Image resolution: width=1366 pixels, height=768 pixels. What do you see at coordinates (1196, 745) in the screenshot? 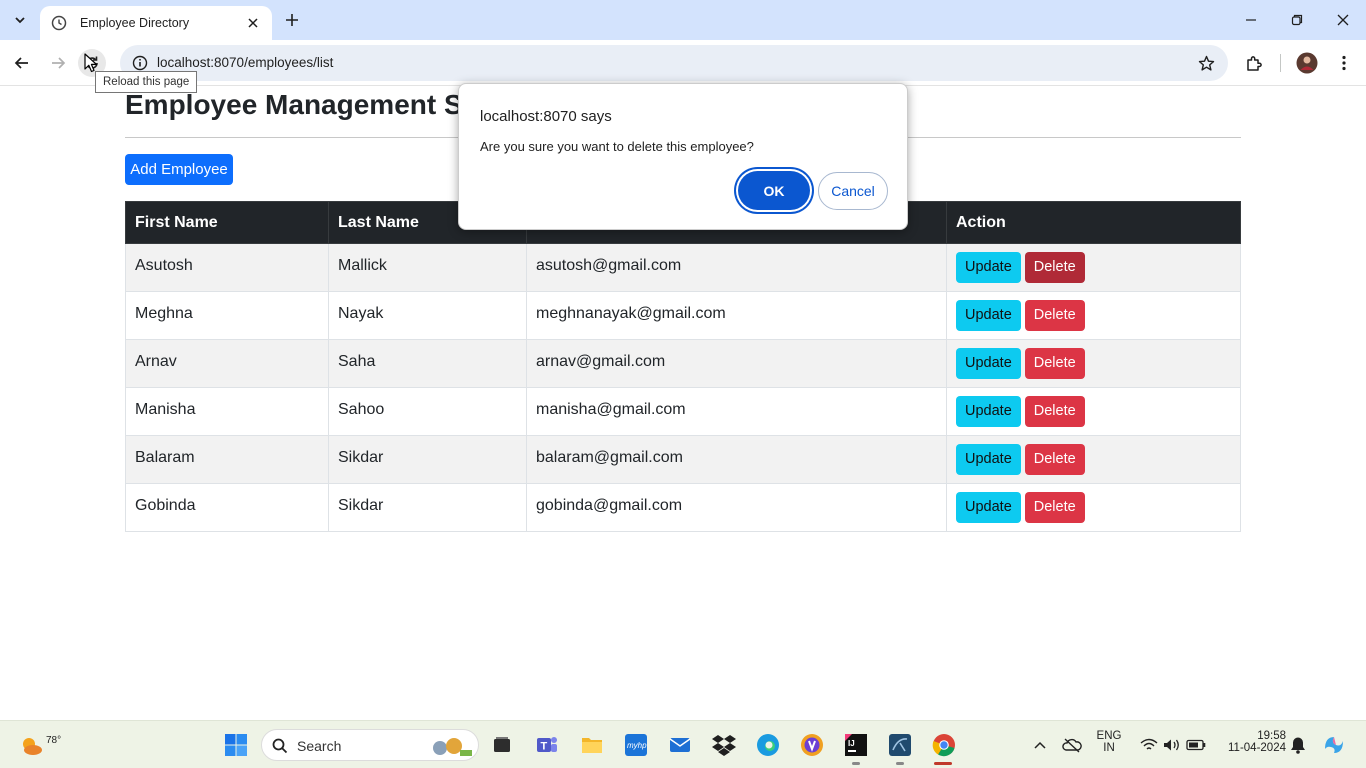
I see `battery-icon` at bounding box center [1196, 745].